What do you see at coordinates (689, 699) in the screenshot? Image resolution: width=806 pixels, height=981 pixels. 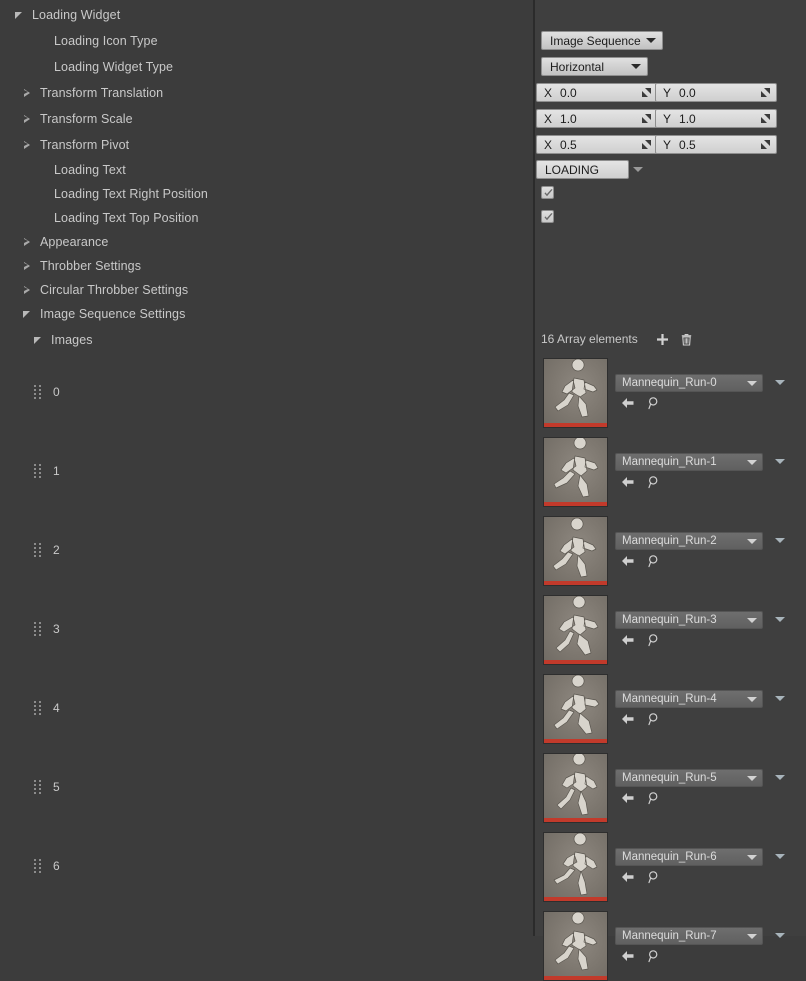 I see `asset-picker-dropdown: Mannequin_Run-4` at bounding box center [689, 699].